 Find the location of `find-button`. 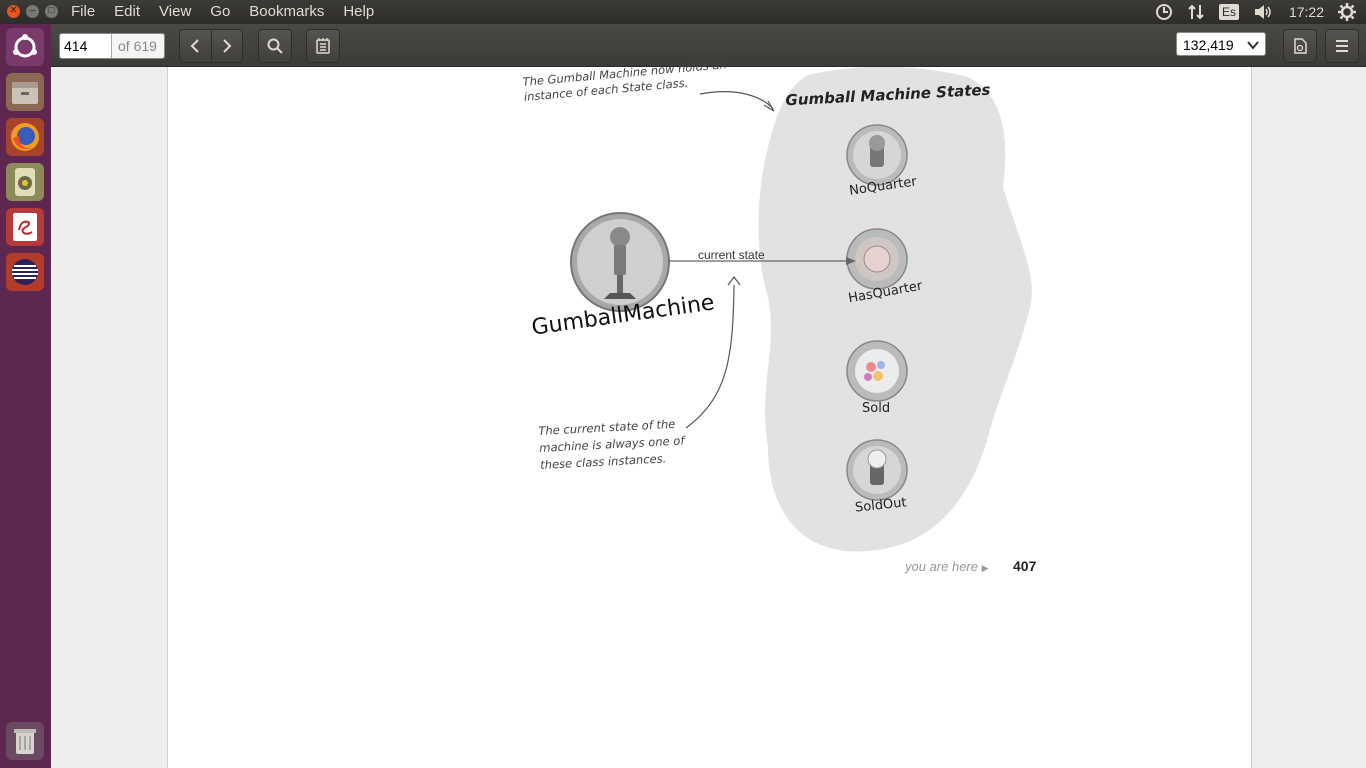

find-button is located at coordinates (275, 46).